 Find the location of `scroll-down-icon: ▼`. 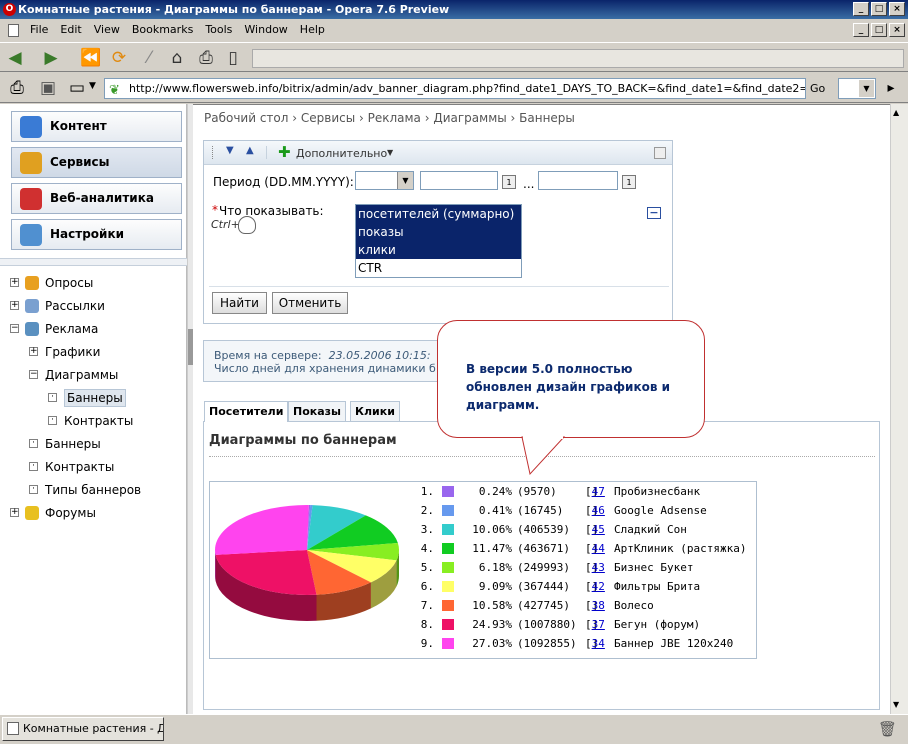

scroll-down-icon: ▼ is located at coordinates (896, 704).